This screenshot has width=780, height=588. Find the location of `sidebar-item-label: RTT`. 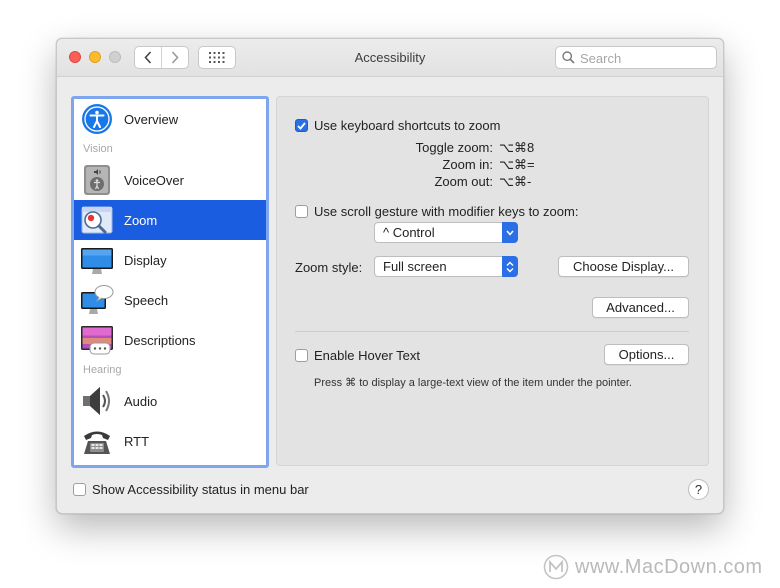

sidebar-item-label: RTT is located at coordinates (137, 441).